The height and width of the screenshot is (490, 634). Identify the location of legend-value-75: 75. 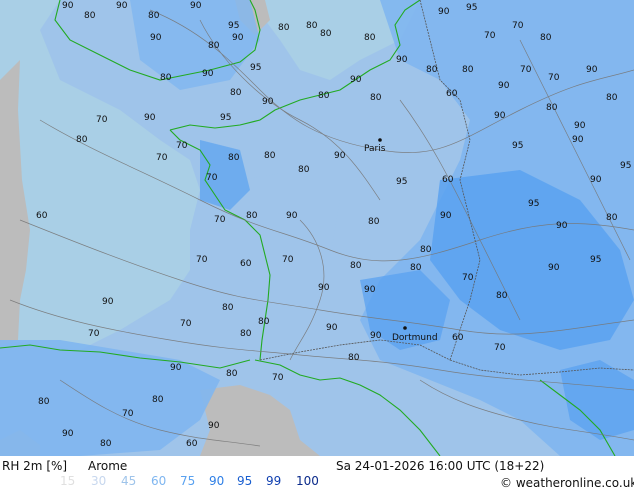
(188, 481).